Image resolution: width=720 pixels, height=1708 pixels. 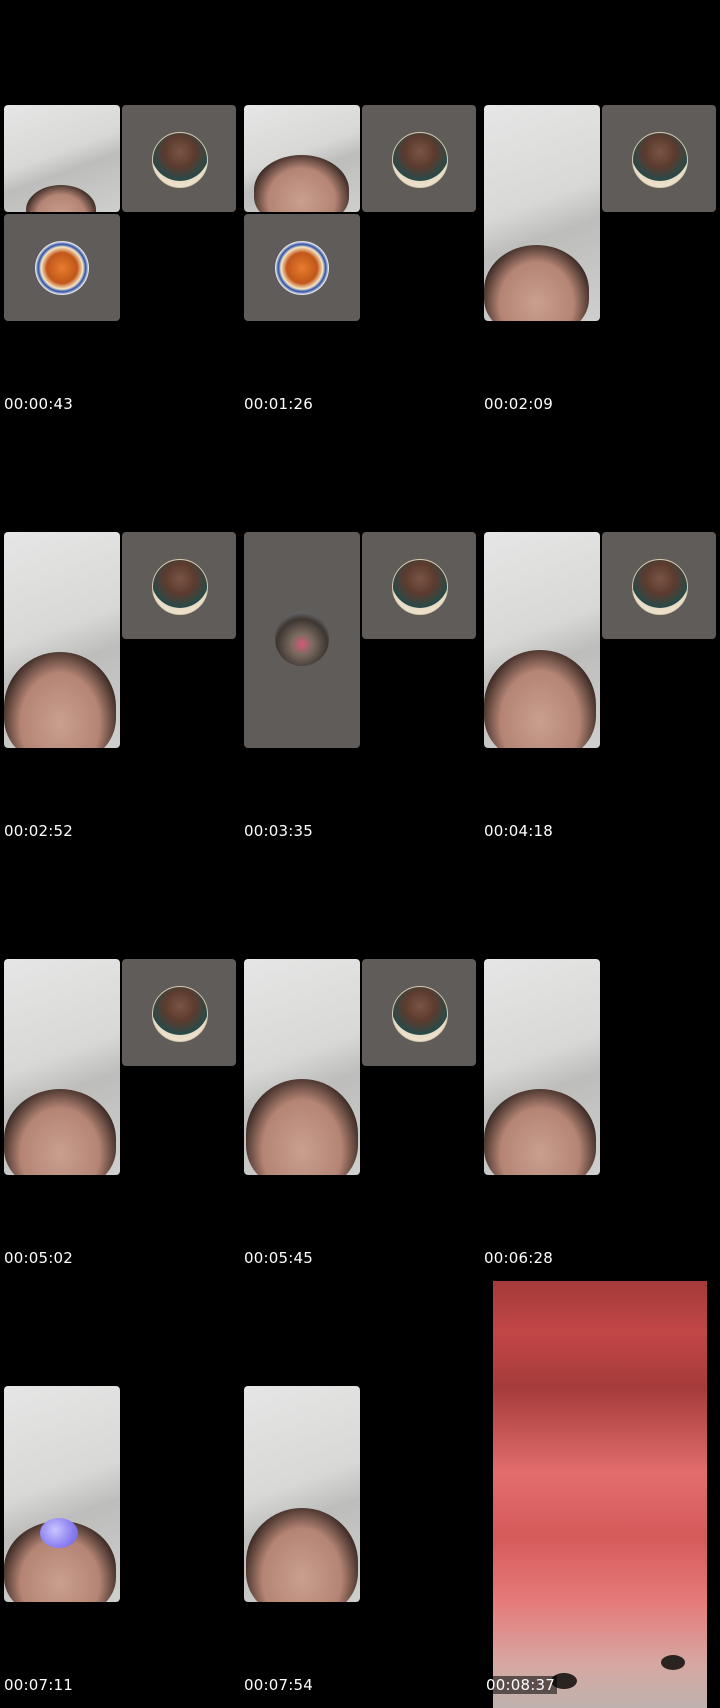 I want to click on thumbnail-6: 00:04:18, so click(x=600, y=640).